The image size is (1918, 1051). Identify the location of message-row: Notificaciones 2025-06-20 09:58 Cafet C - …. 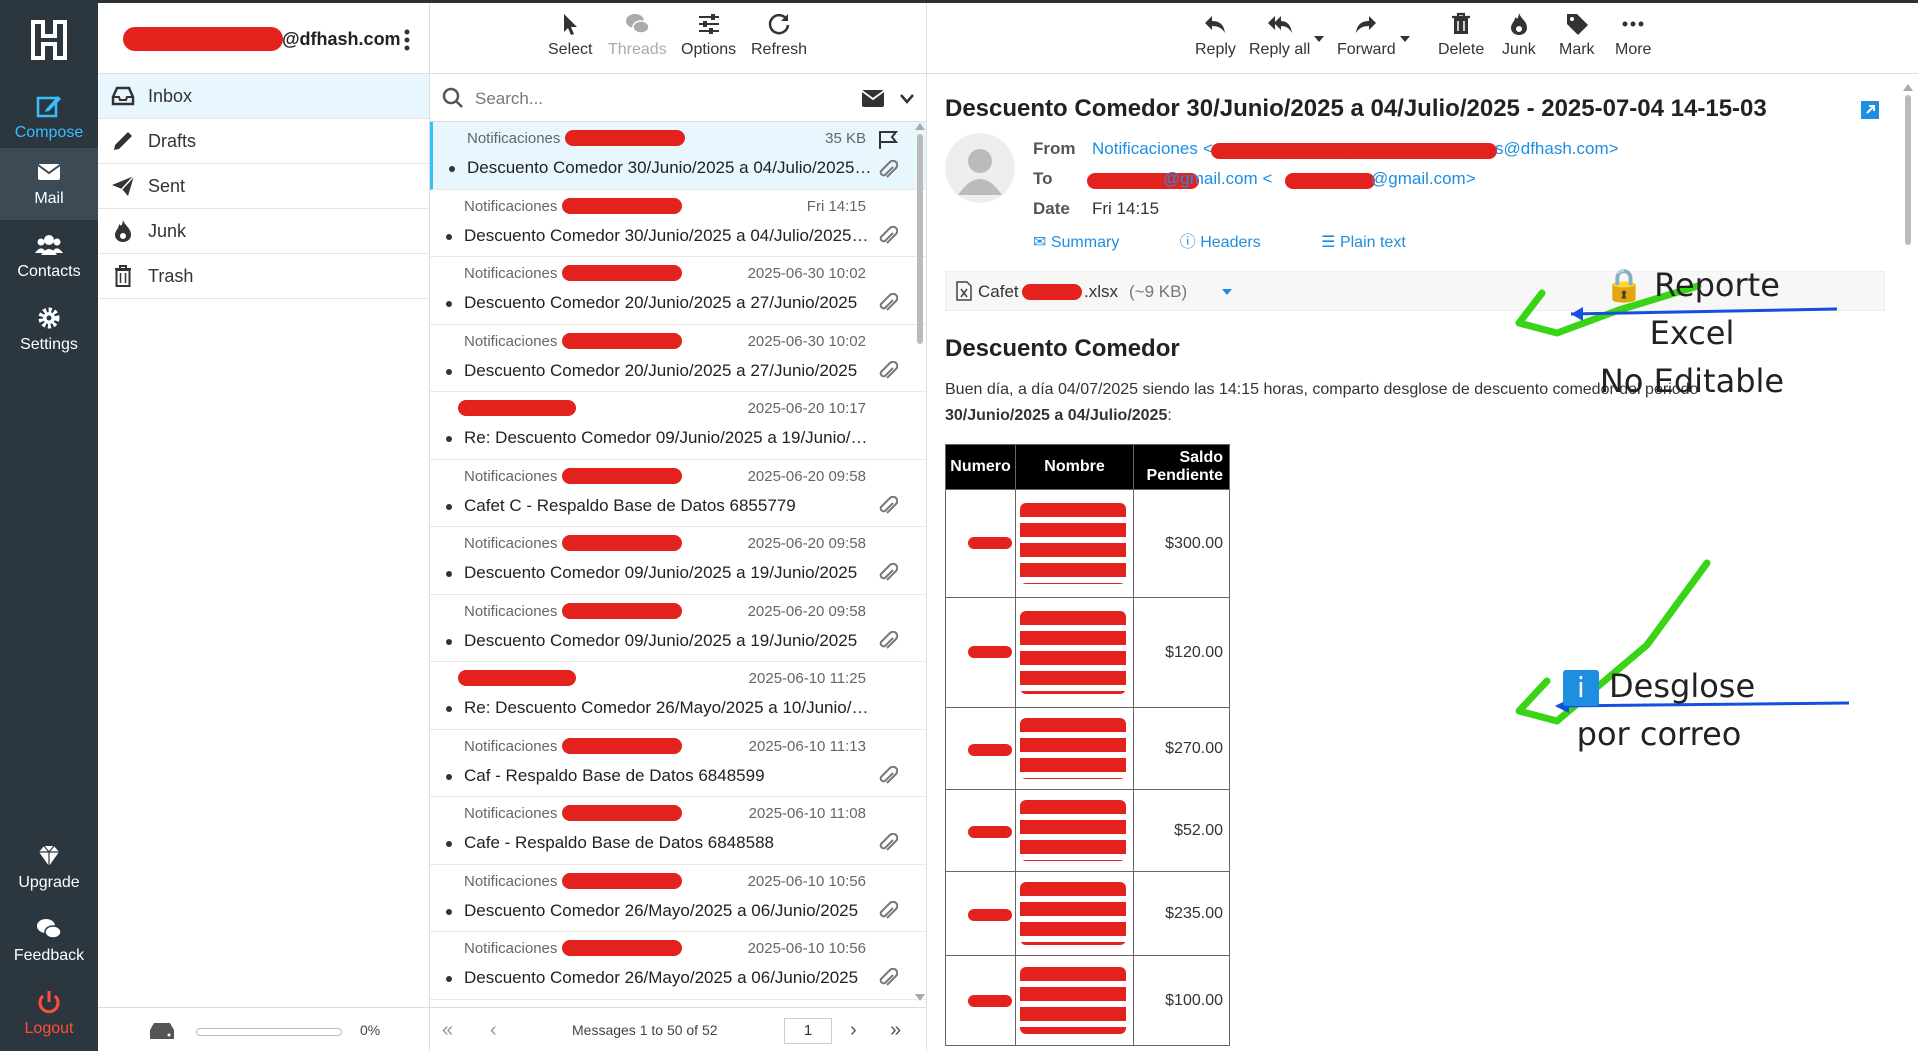
(678, 493).